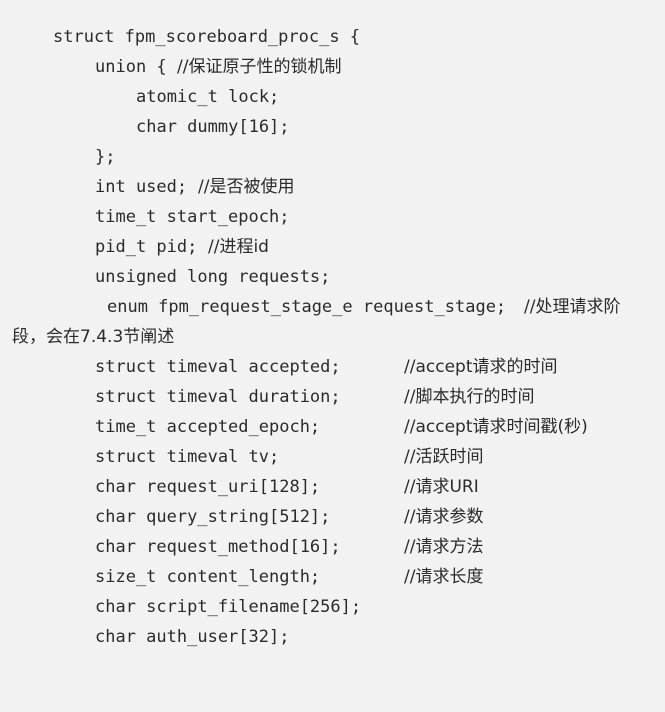 The height and width of the screenshot is (712, 665). Describe the element at coordinates (207, 37) in the screenshot. I see `code-text: struct fpm_scoreboard_proc_s {` at that location.